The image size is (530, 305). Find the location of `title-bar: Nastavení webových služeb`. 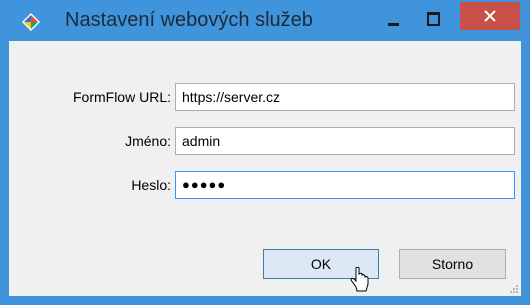

title-bar: Nastavení webových služeb is located at coordinates (265, 21).